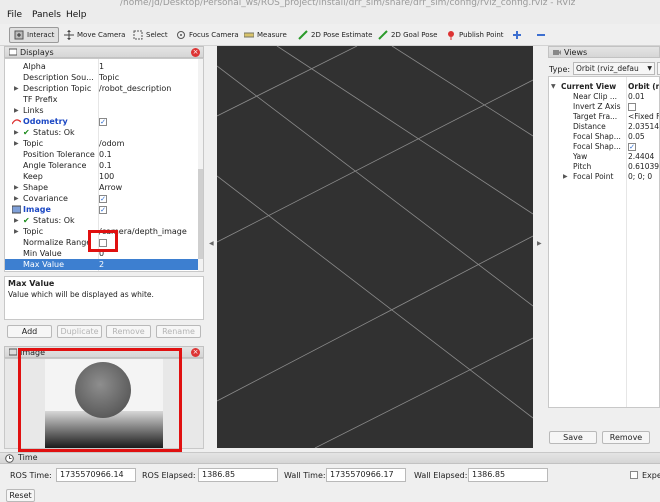  Describe the element at coordinates (150, 35) in the screenshot. I see `tool-select: Select` at that location.